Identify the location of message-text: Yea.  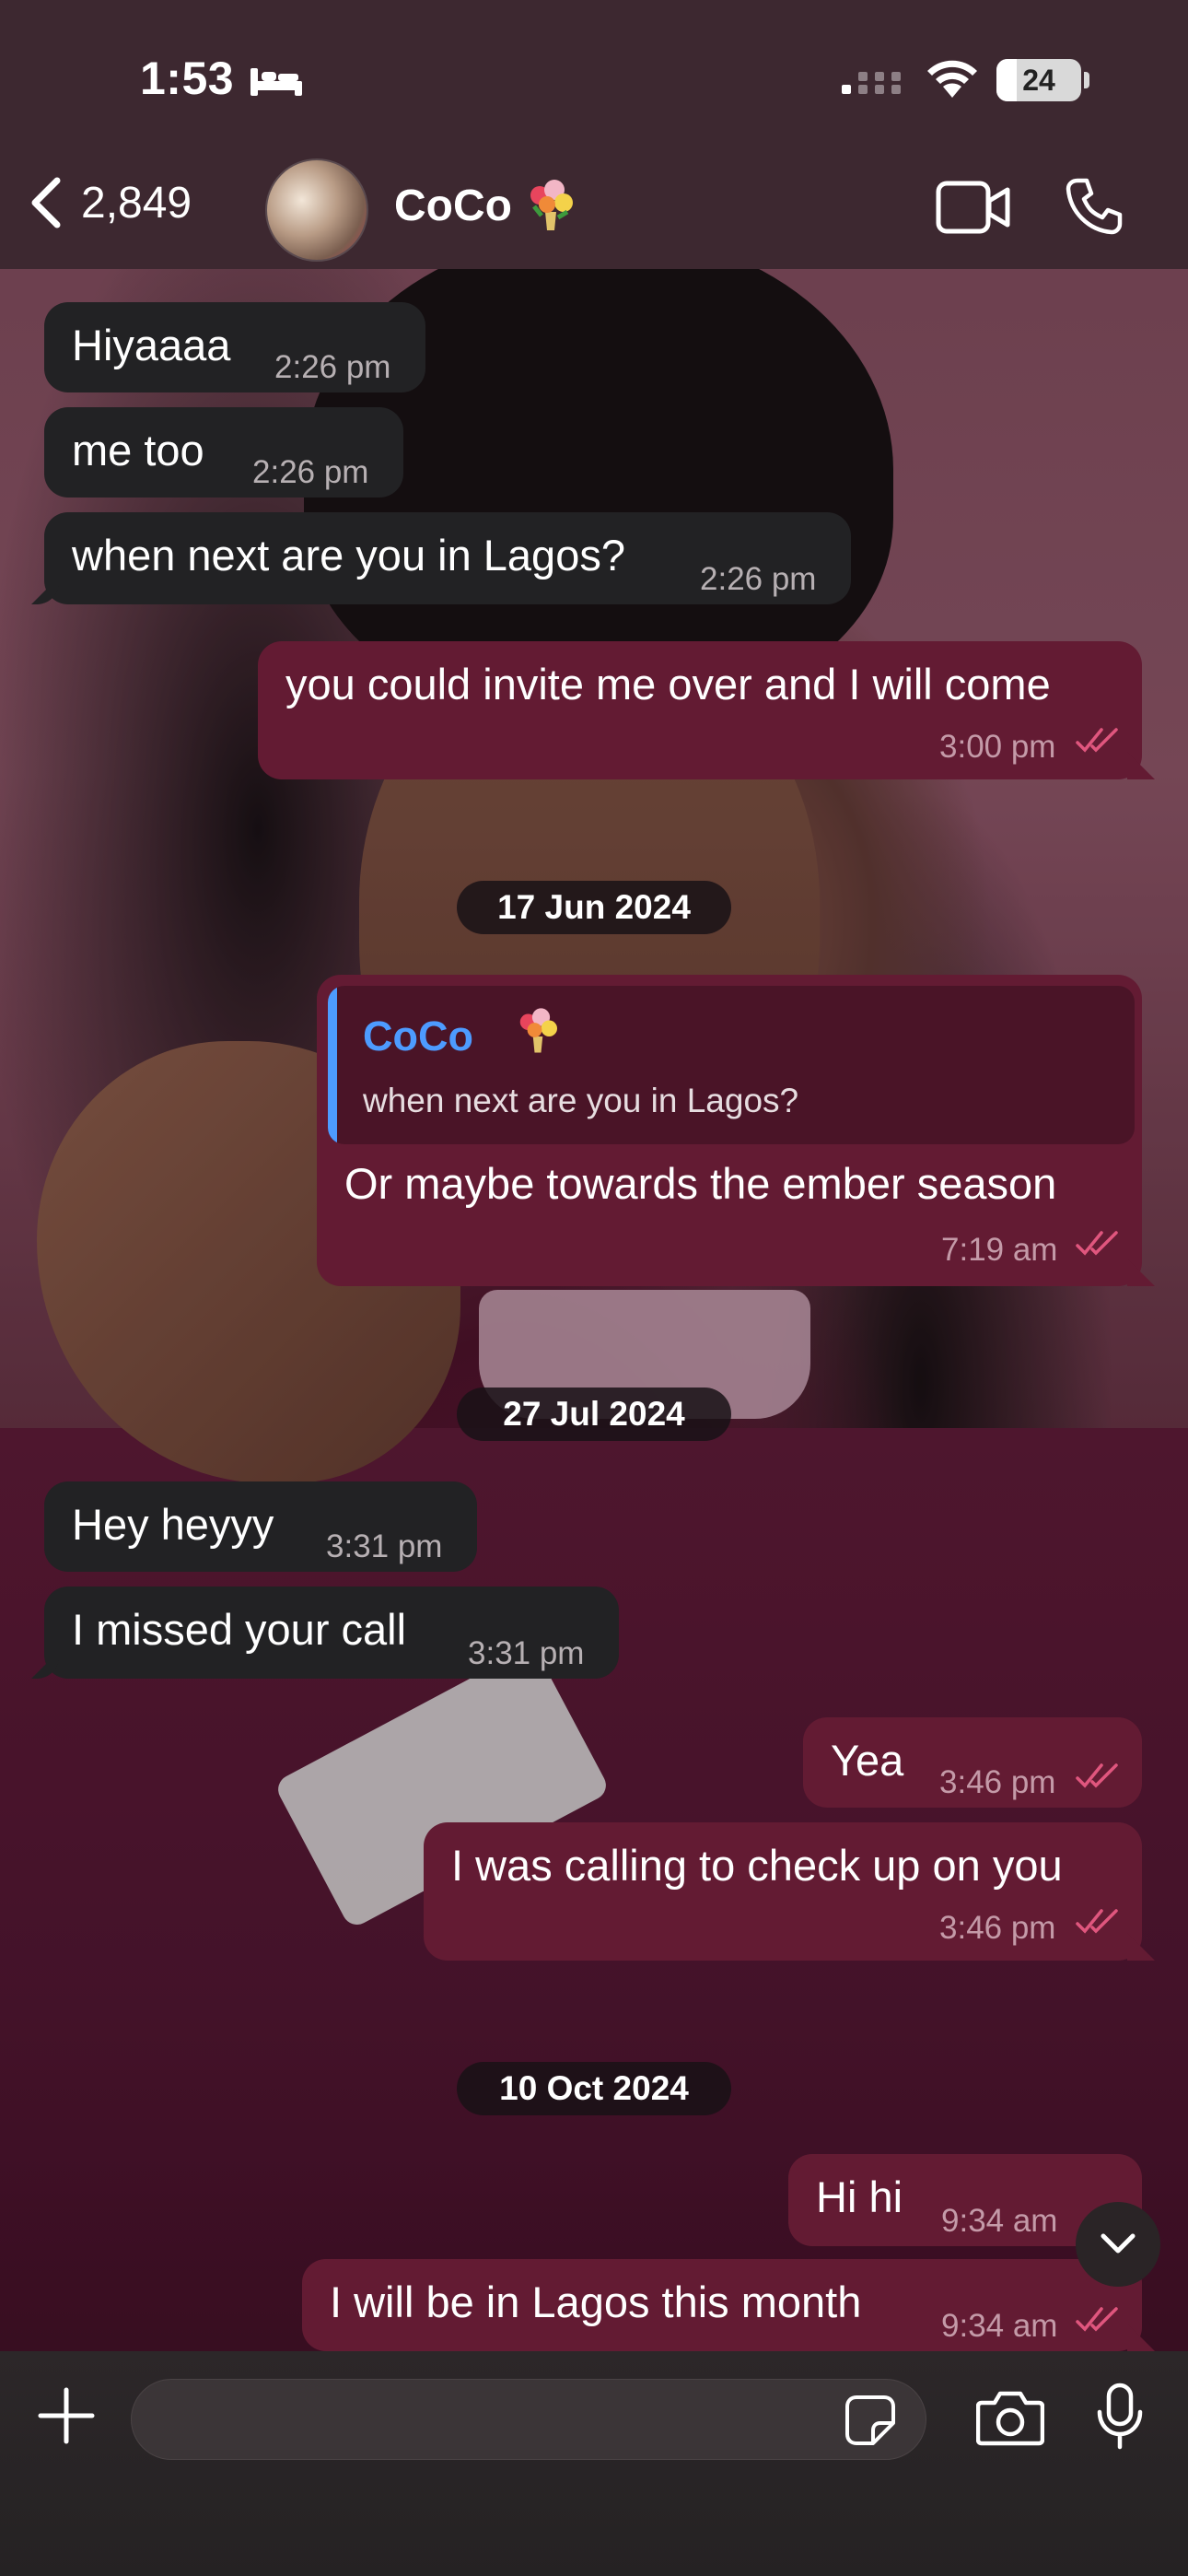
(867, 1760).